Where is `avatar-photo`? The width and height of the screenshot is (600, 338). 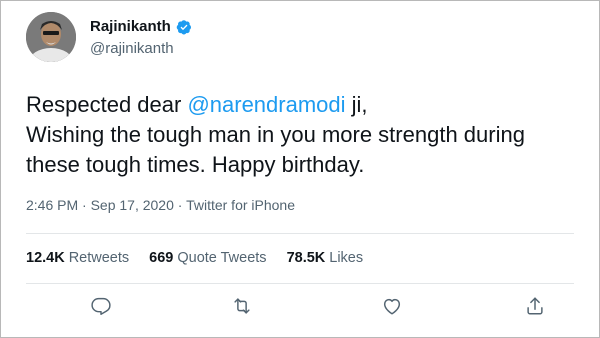 avatar-photo is located at coordinates (51, 37).